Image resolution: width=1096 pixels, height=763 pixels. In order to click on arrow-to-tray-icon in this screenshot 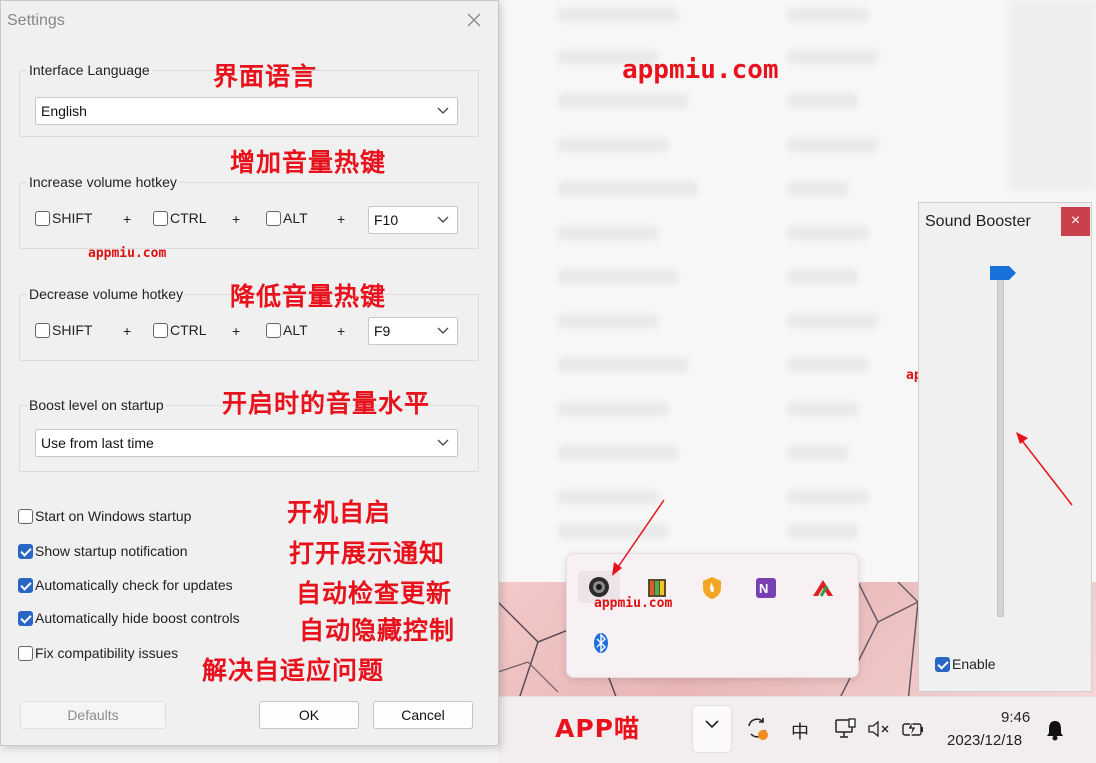, I will do `click(638, 537)`.